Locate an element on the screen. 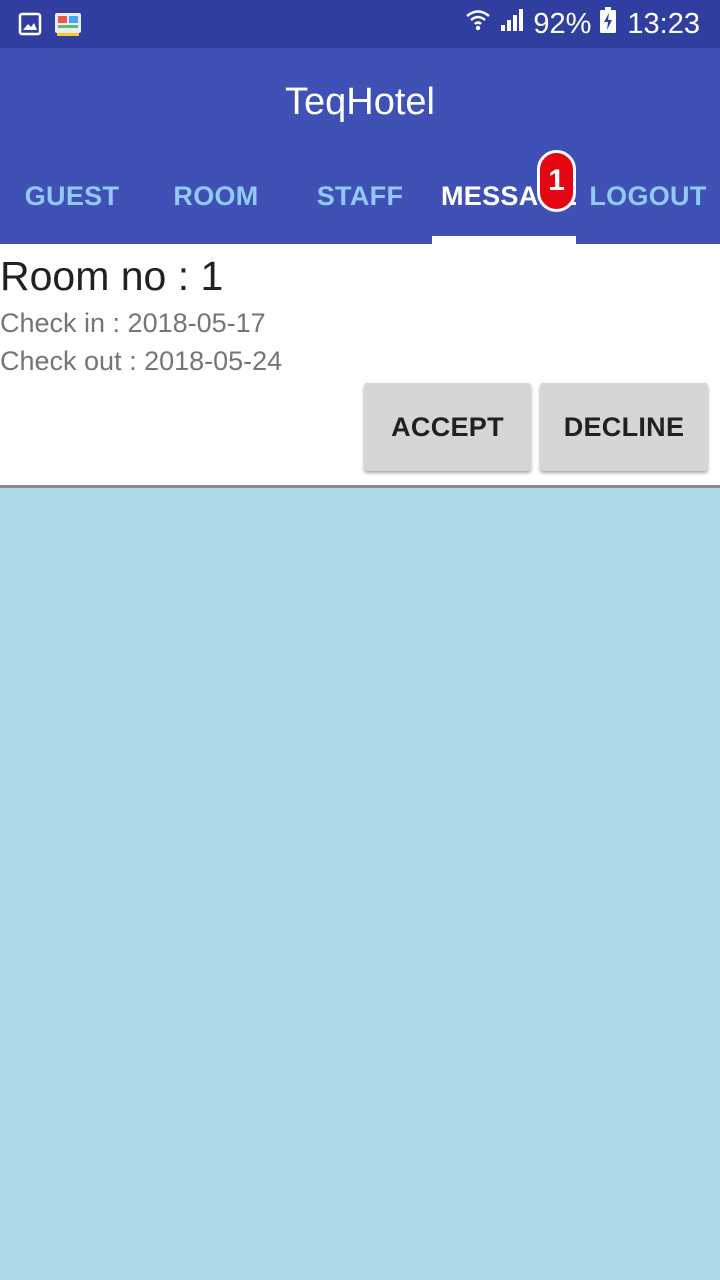 This screenshot has width=720, height=1280. tab-room: ROOM is located at coordinates (216, 196).